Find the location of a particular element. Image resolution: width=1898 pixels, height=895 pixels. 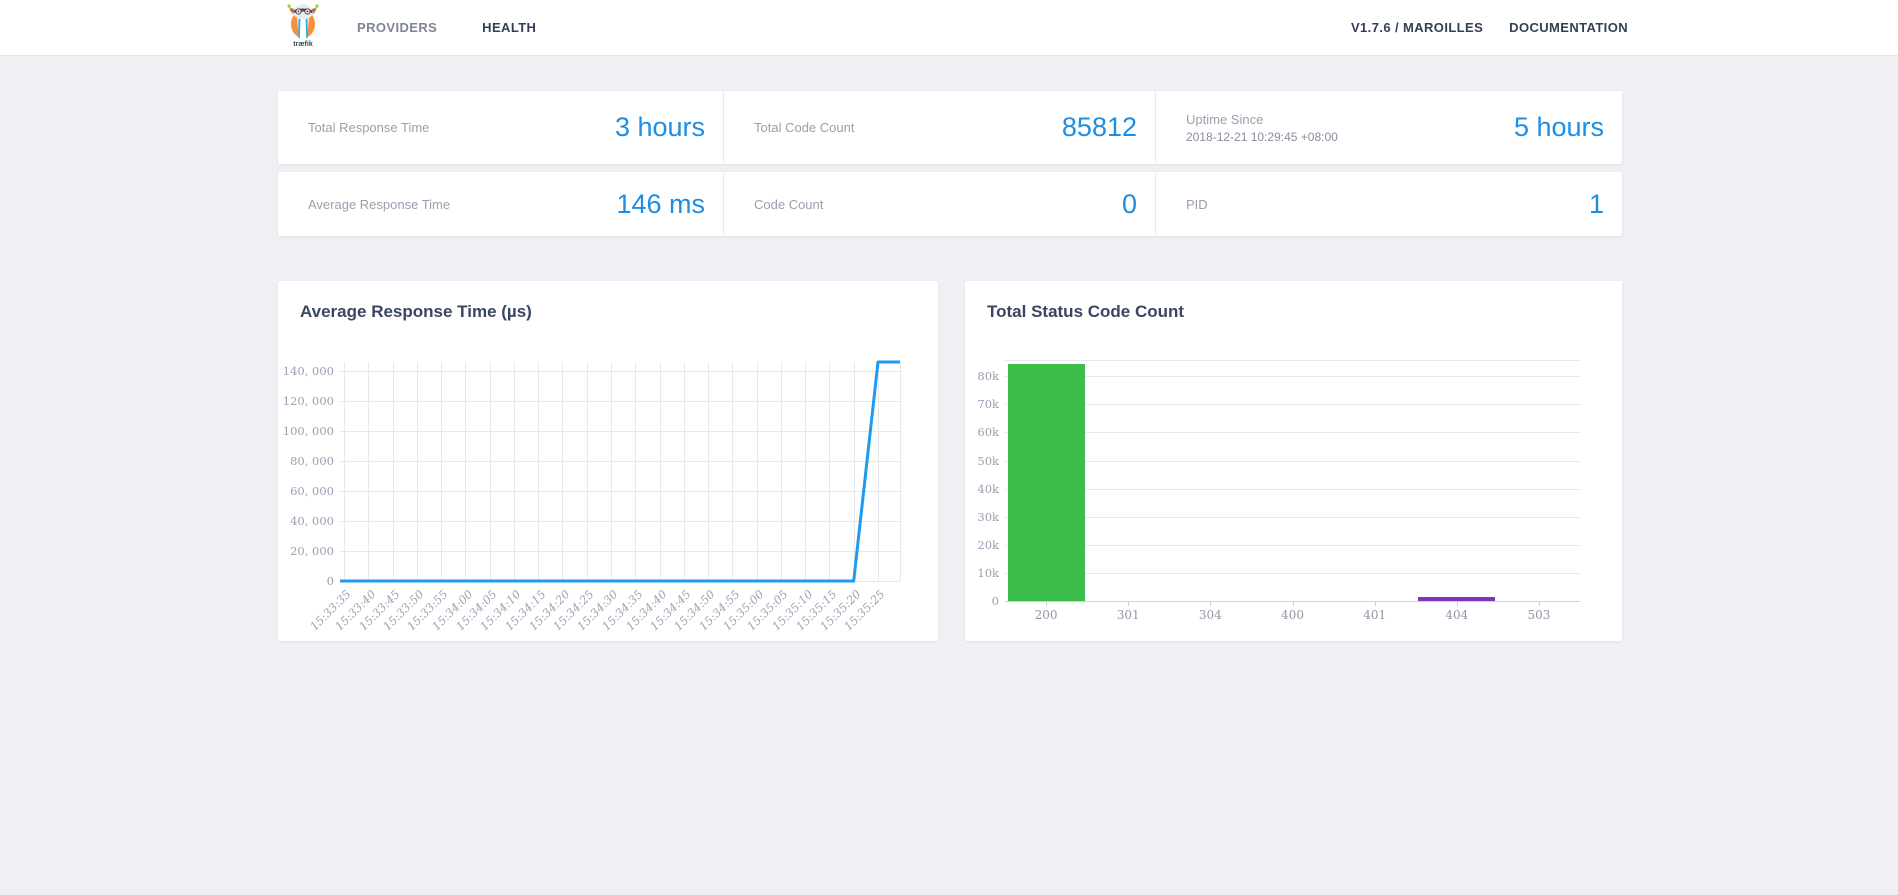

stat-pid: PID 1 is located at coordinates (1388, 204).